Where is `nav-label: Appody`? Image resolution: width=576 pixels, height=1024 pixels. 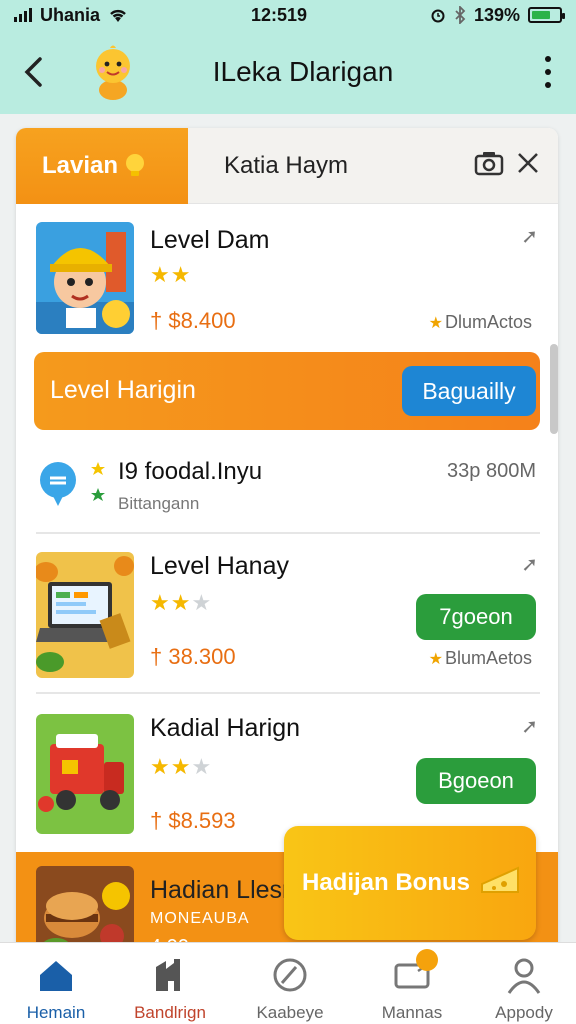 nav-label: Appody is located at coordinates (524, 1012).